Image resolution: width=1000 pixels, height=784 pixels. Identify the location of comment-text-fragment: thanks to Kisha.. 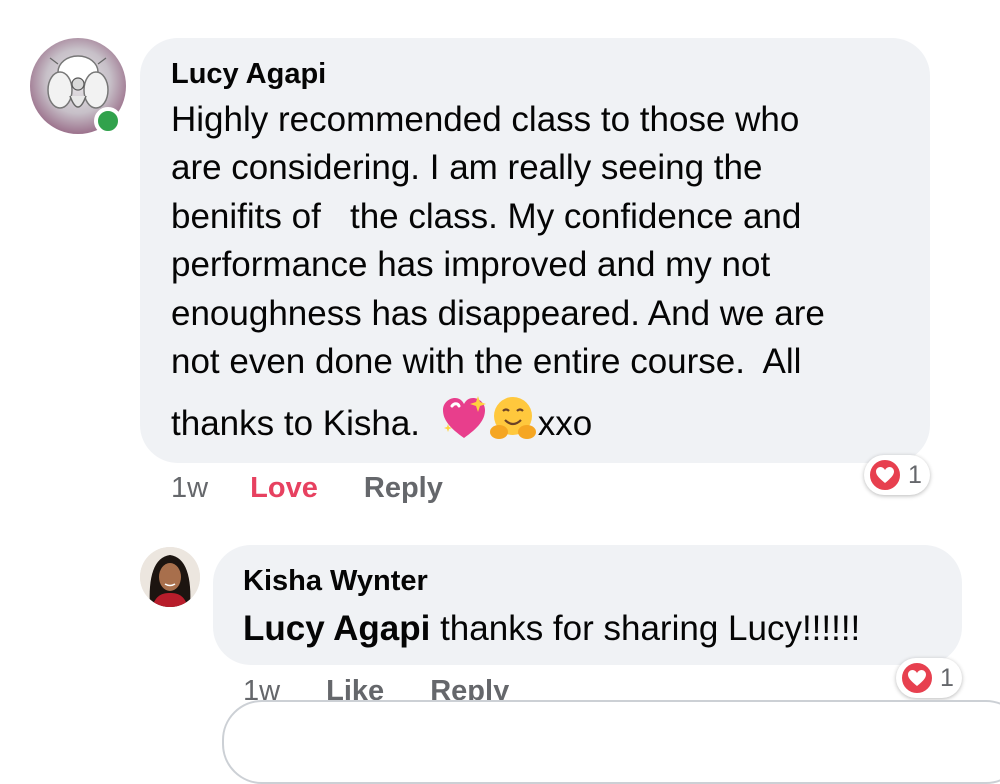
(296, 424).